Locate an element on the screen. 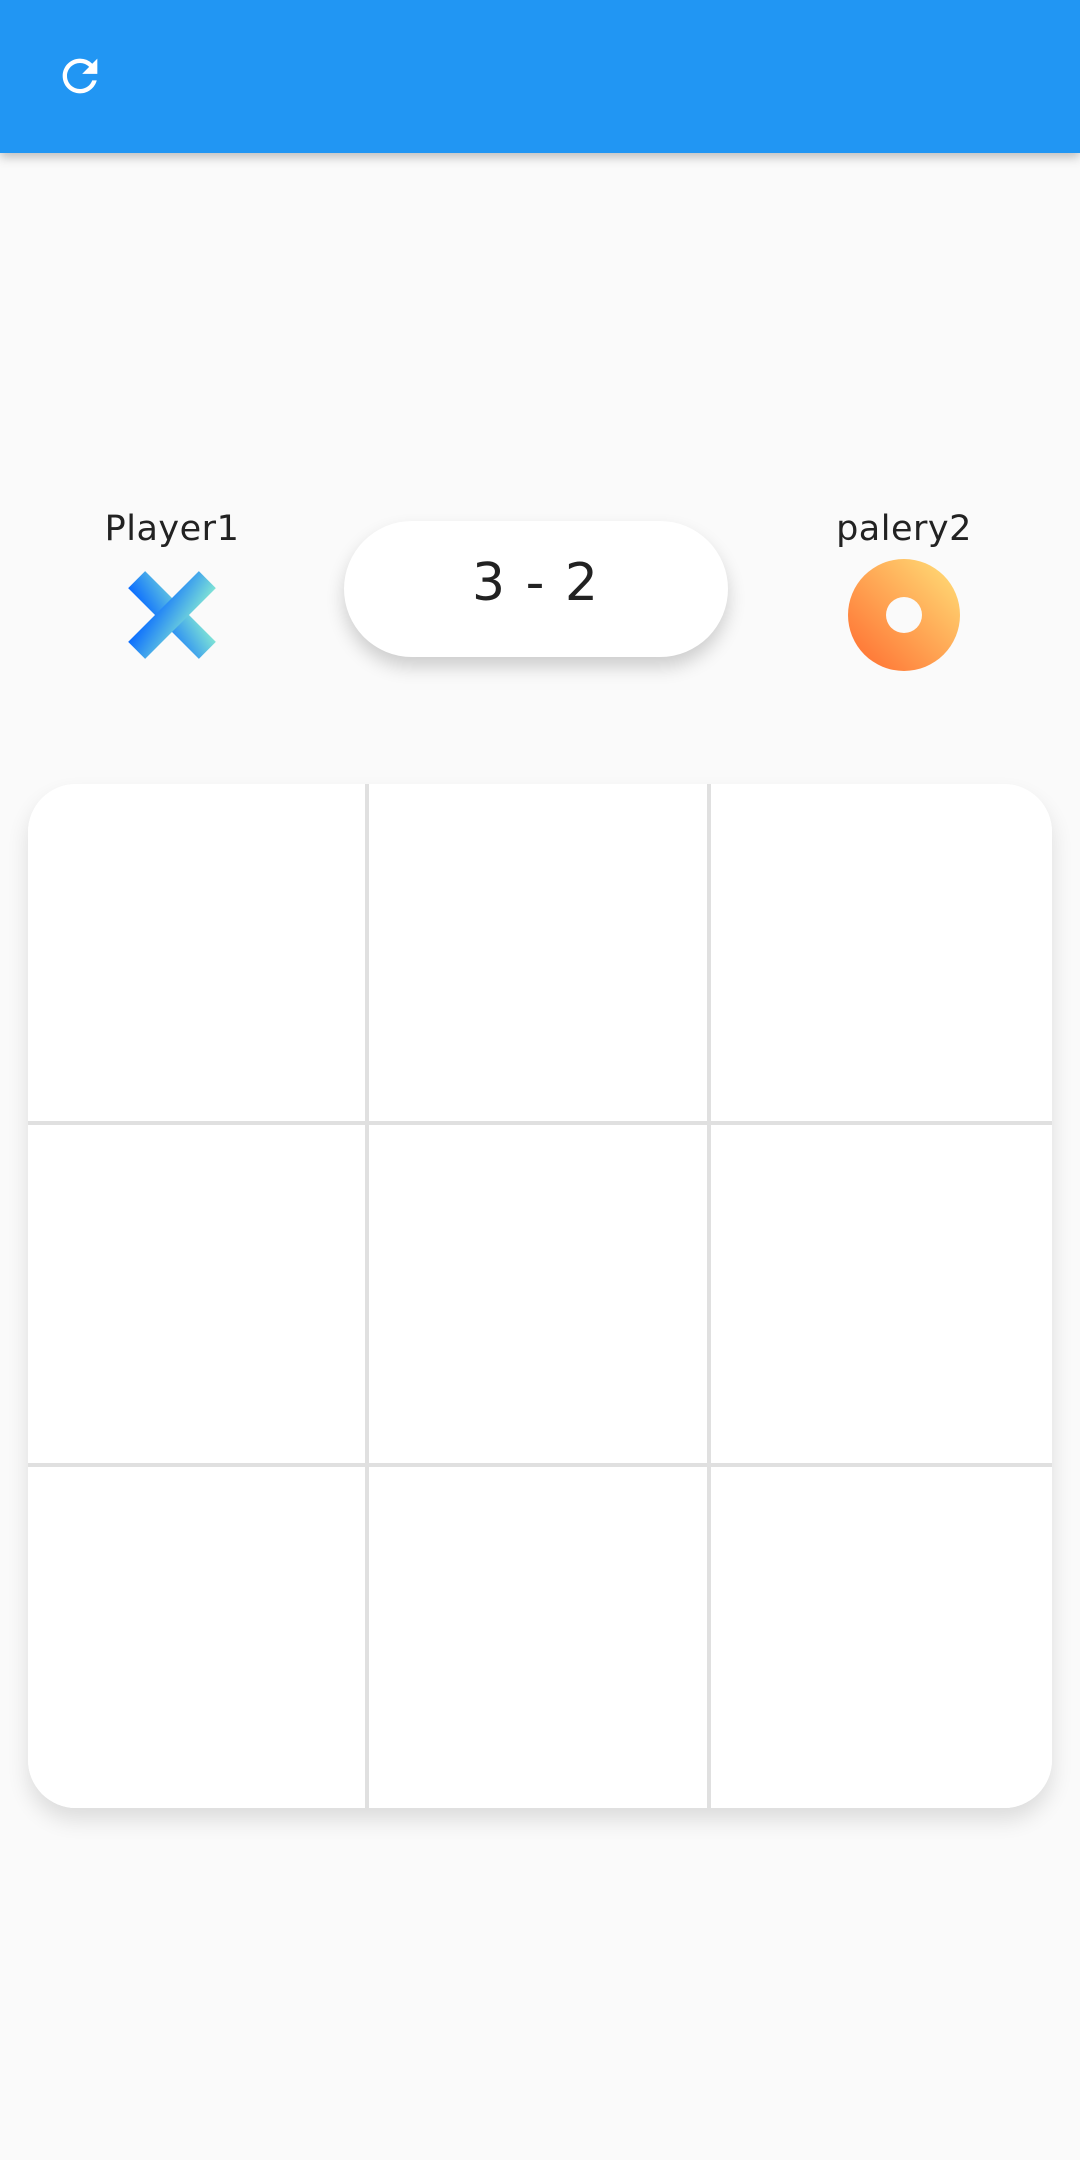 This screenshot has height=2160, width=1080. refresh-icon is located at coordinates (80, 76).